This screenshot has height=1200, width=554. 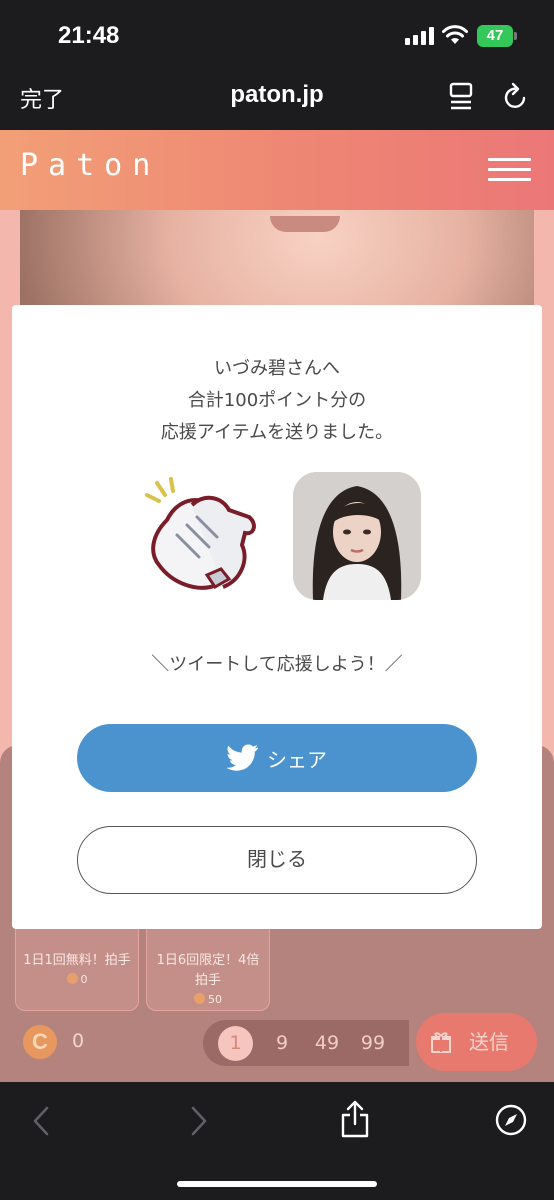 What do you see at coordinates (373, 1043) in the screenshot?
I see `multiplier-option-99: 99` at bounding box center [373, 1043].